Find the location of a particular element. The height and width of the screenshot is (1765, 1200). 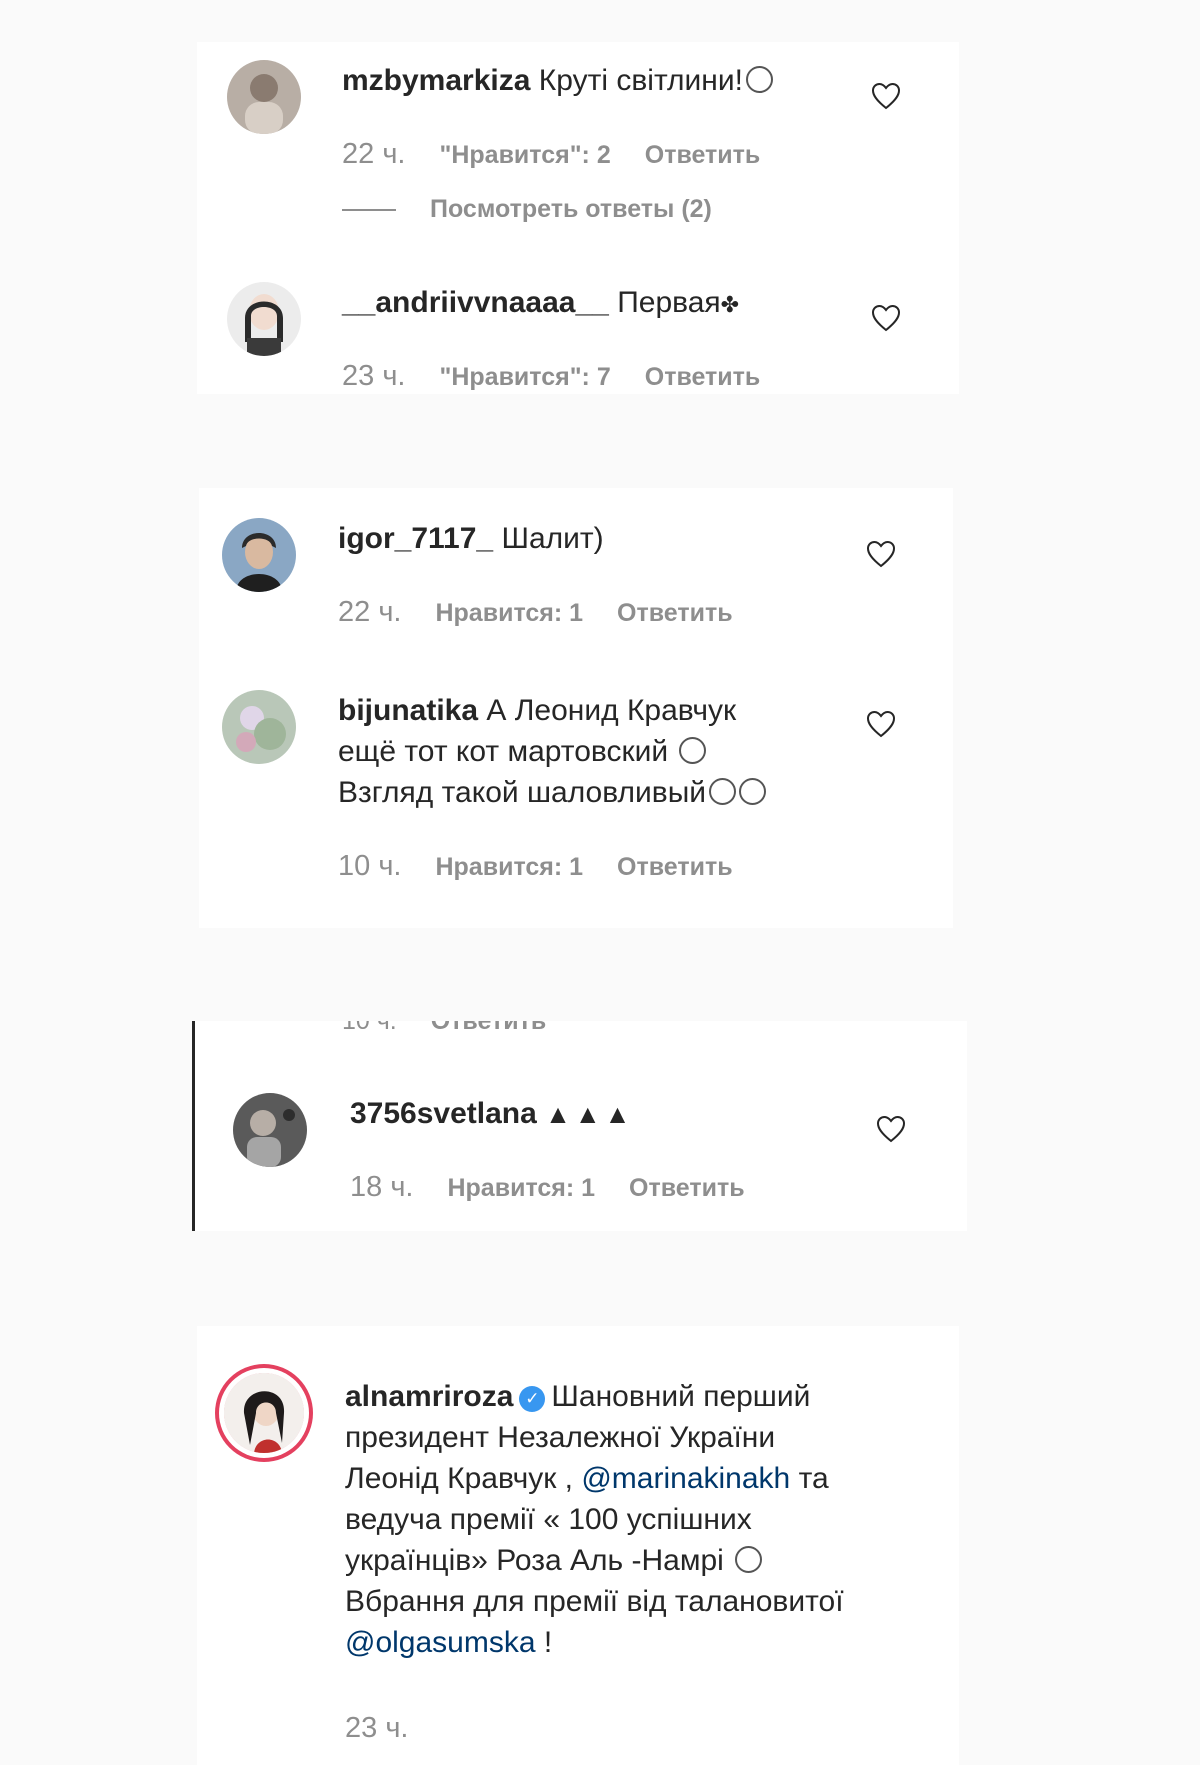

cut-off-meta-row: 10 ч. Ответить is located at coordinates (444, 1027).